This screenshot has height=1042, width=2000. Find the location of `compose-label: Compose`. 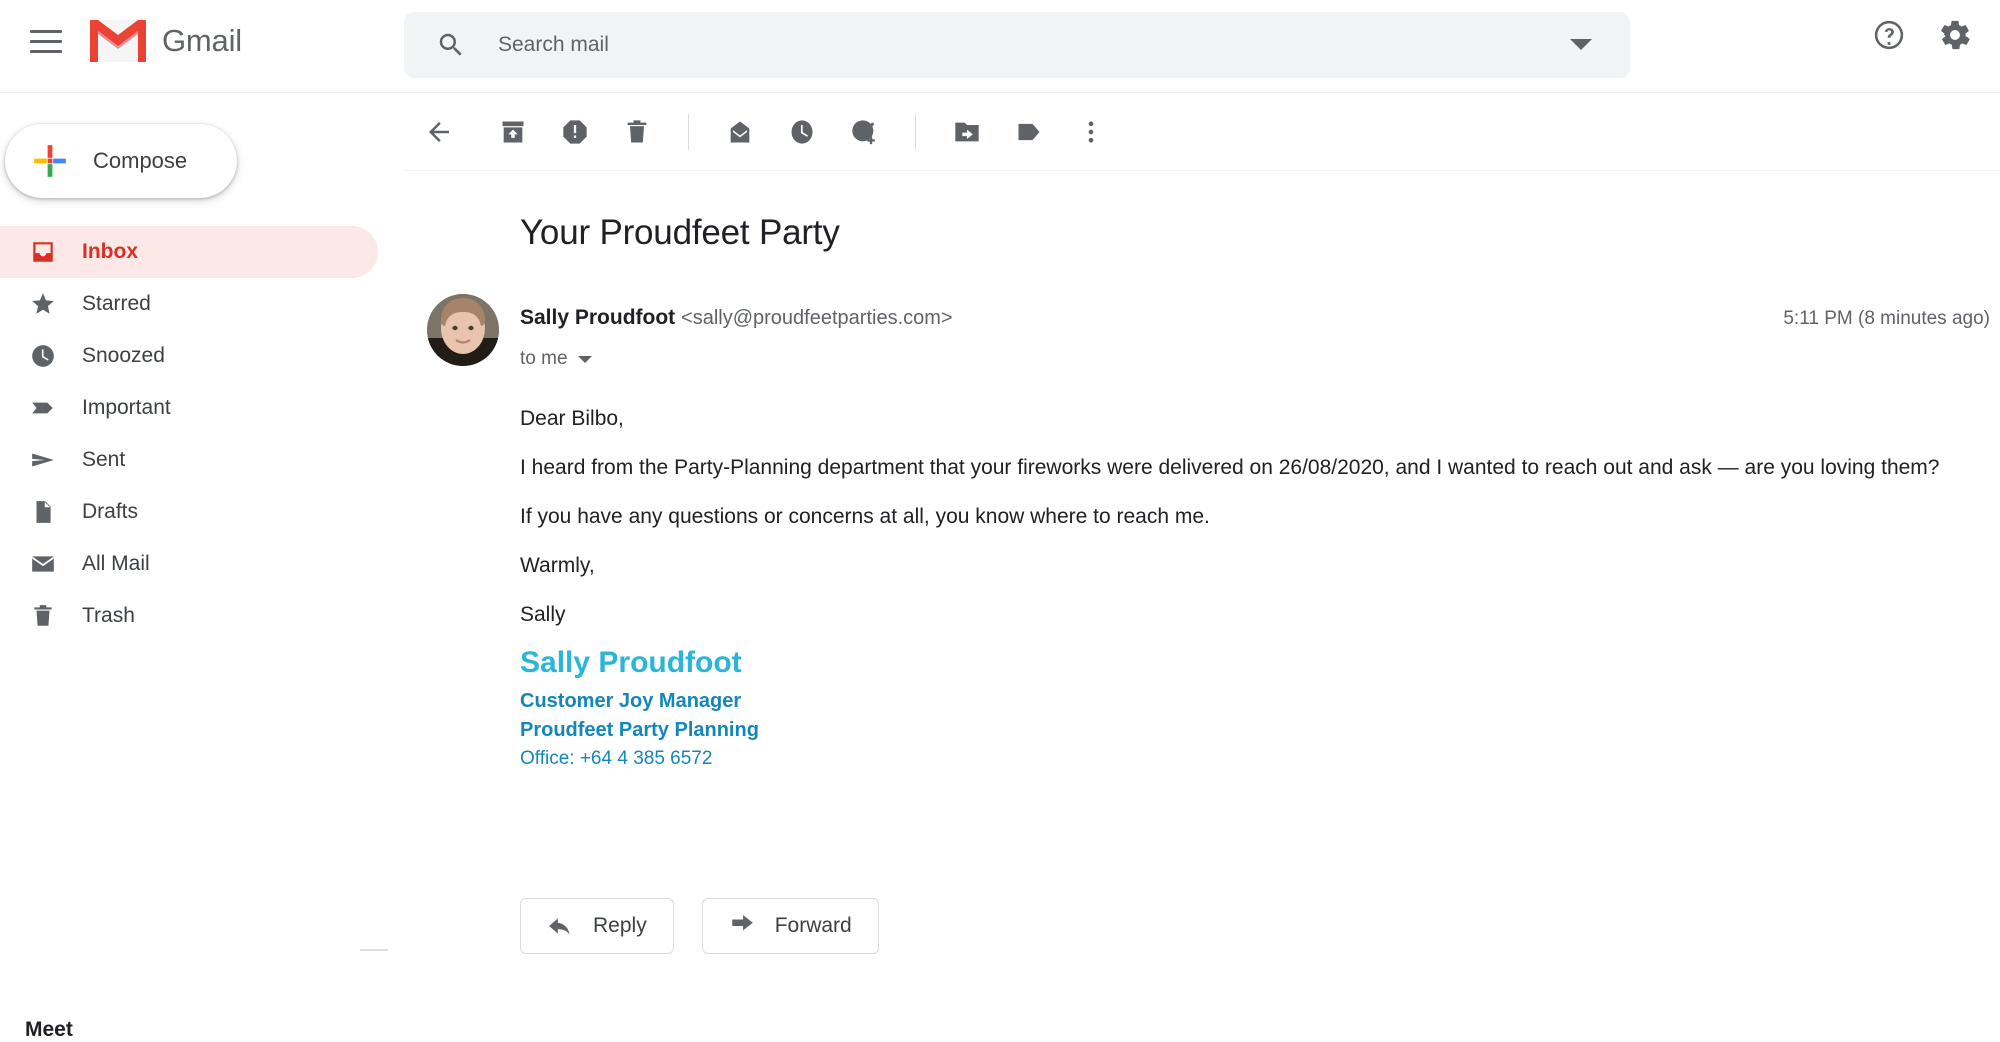

compose-label: Compose is located at coordinates (140, 160).